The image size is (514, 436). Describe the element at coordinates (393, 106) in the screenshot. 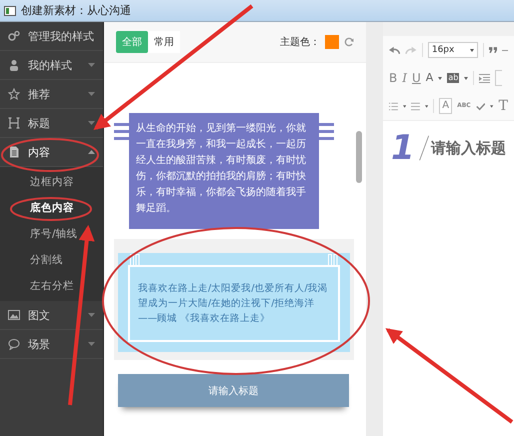

I see `bulleted-list-icon` at that location.